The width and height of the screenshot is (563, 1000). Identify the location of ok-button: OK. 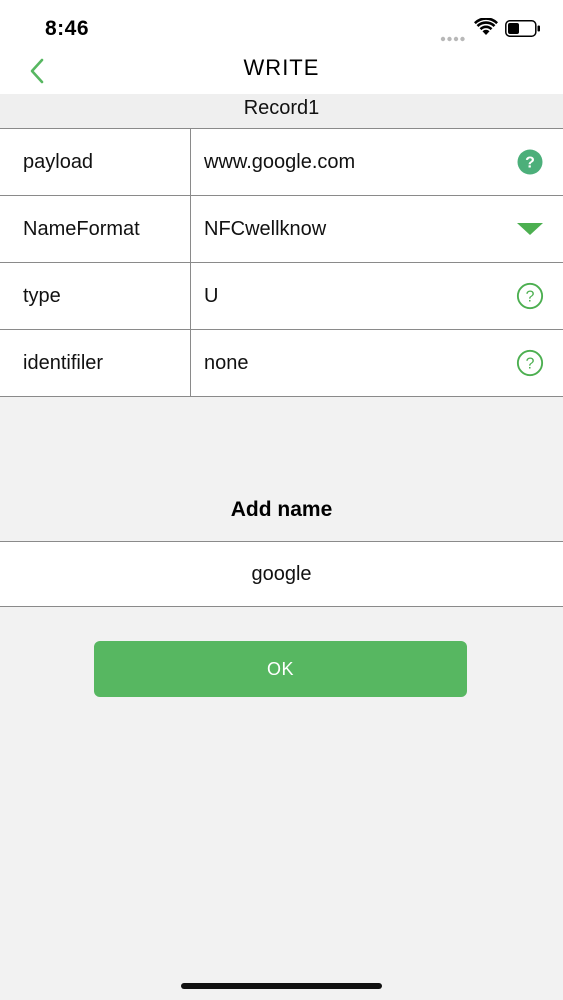
(280, 669).